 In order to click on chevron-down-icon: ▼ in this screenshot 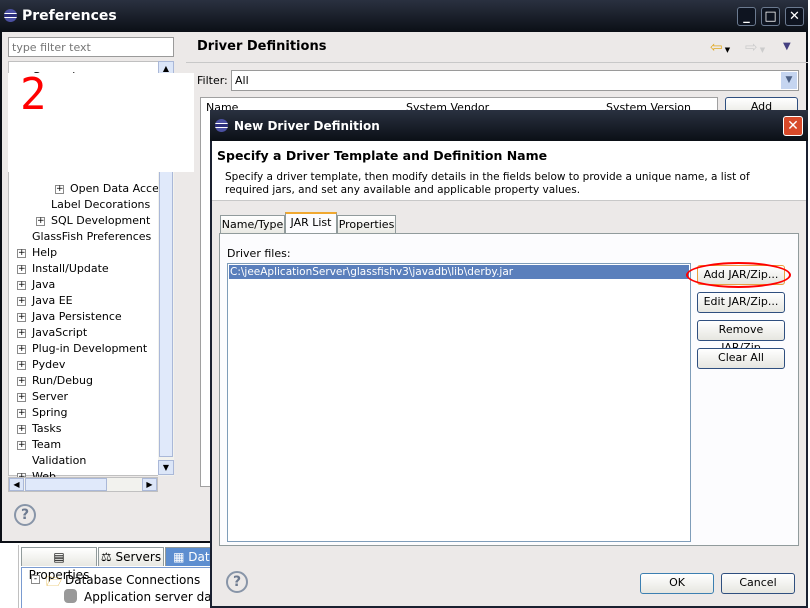, I will do `click(789, 80)`.